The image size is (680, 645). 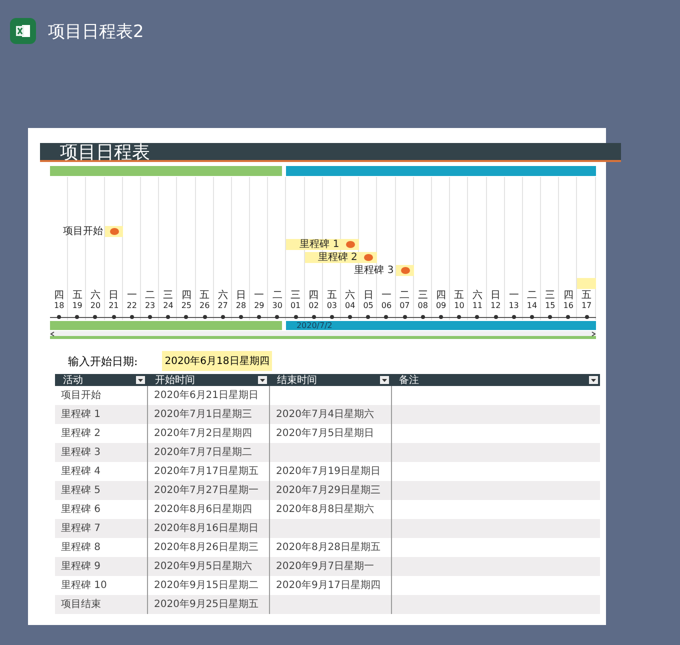 What do you see at coordinates (208, 528) in the screenshot?
I see `table-cell: 2020年8月16日星期日` at bounding box center [208, 528].